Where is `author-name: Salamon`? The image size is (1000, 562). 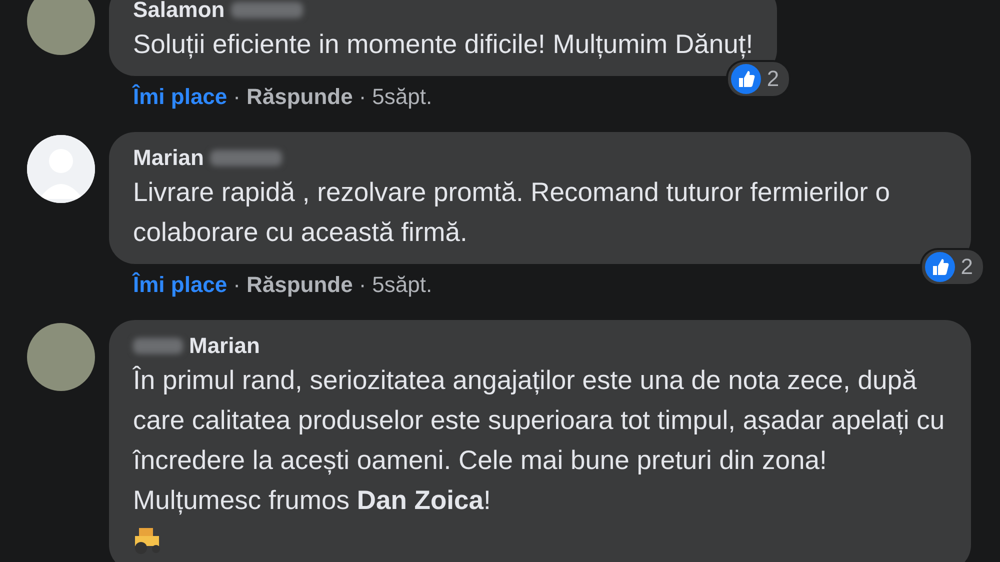
author-name: Salamon is located at coordinates (179, 12).